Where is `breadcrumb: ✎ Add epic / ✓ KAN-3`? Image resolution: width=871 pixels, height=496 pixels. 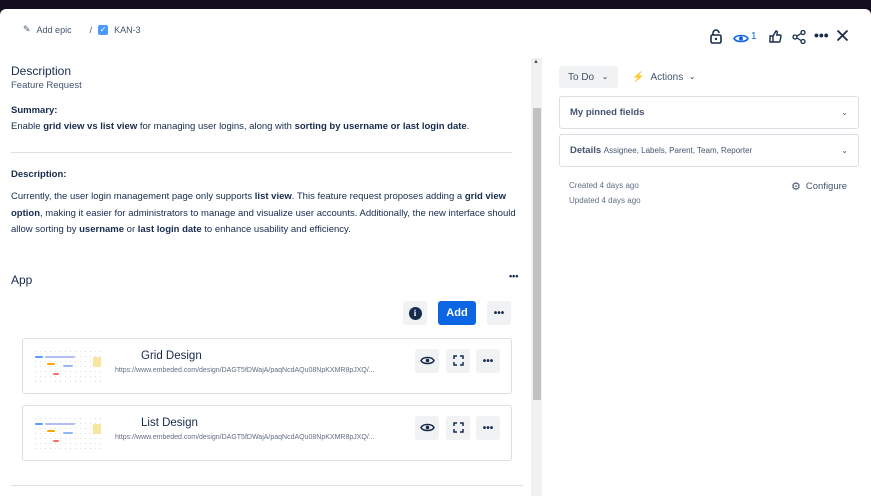
breadcrumb: ✎ Add epic / ✓ KAN-3 is located at coordinates (82, 29).